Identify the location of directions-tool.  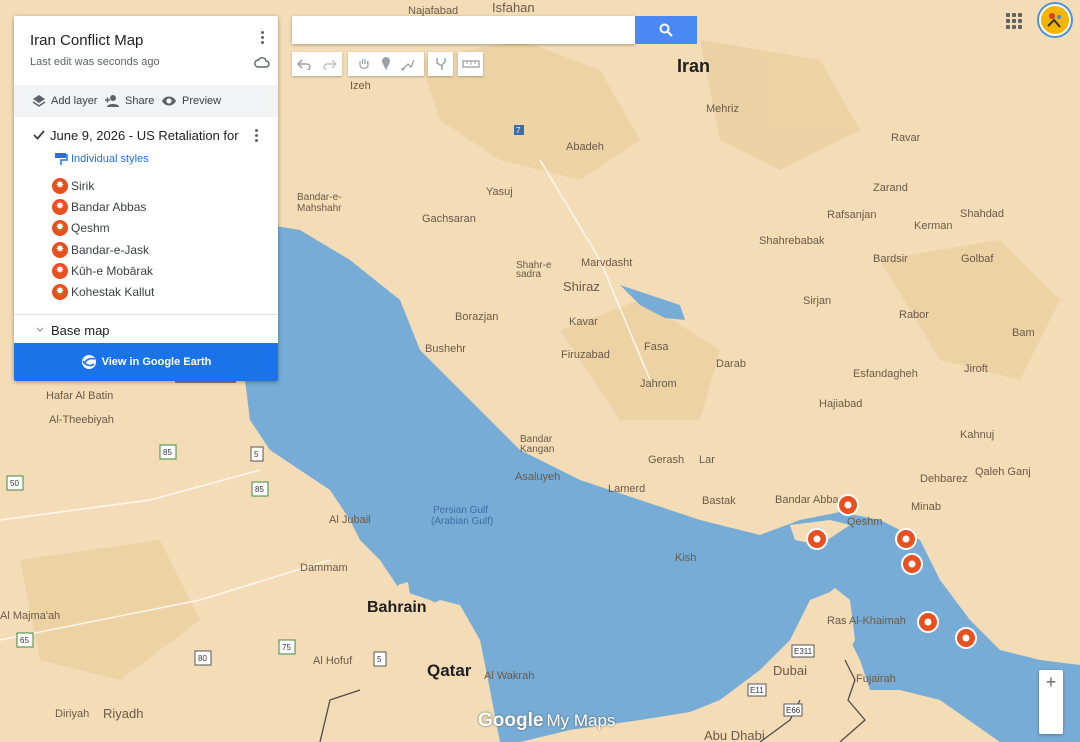
(440, 64).